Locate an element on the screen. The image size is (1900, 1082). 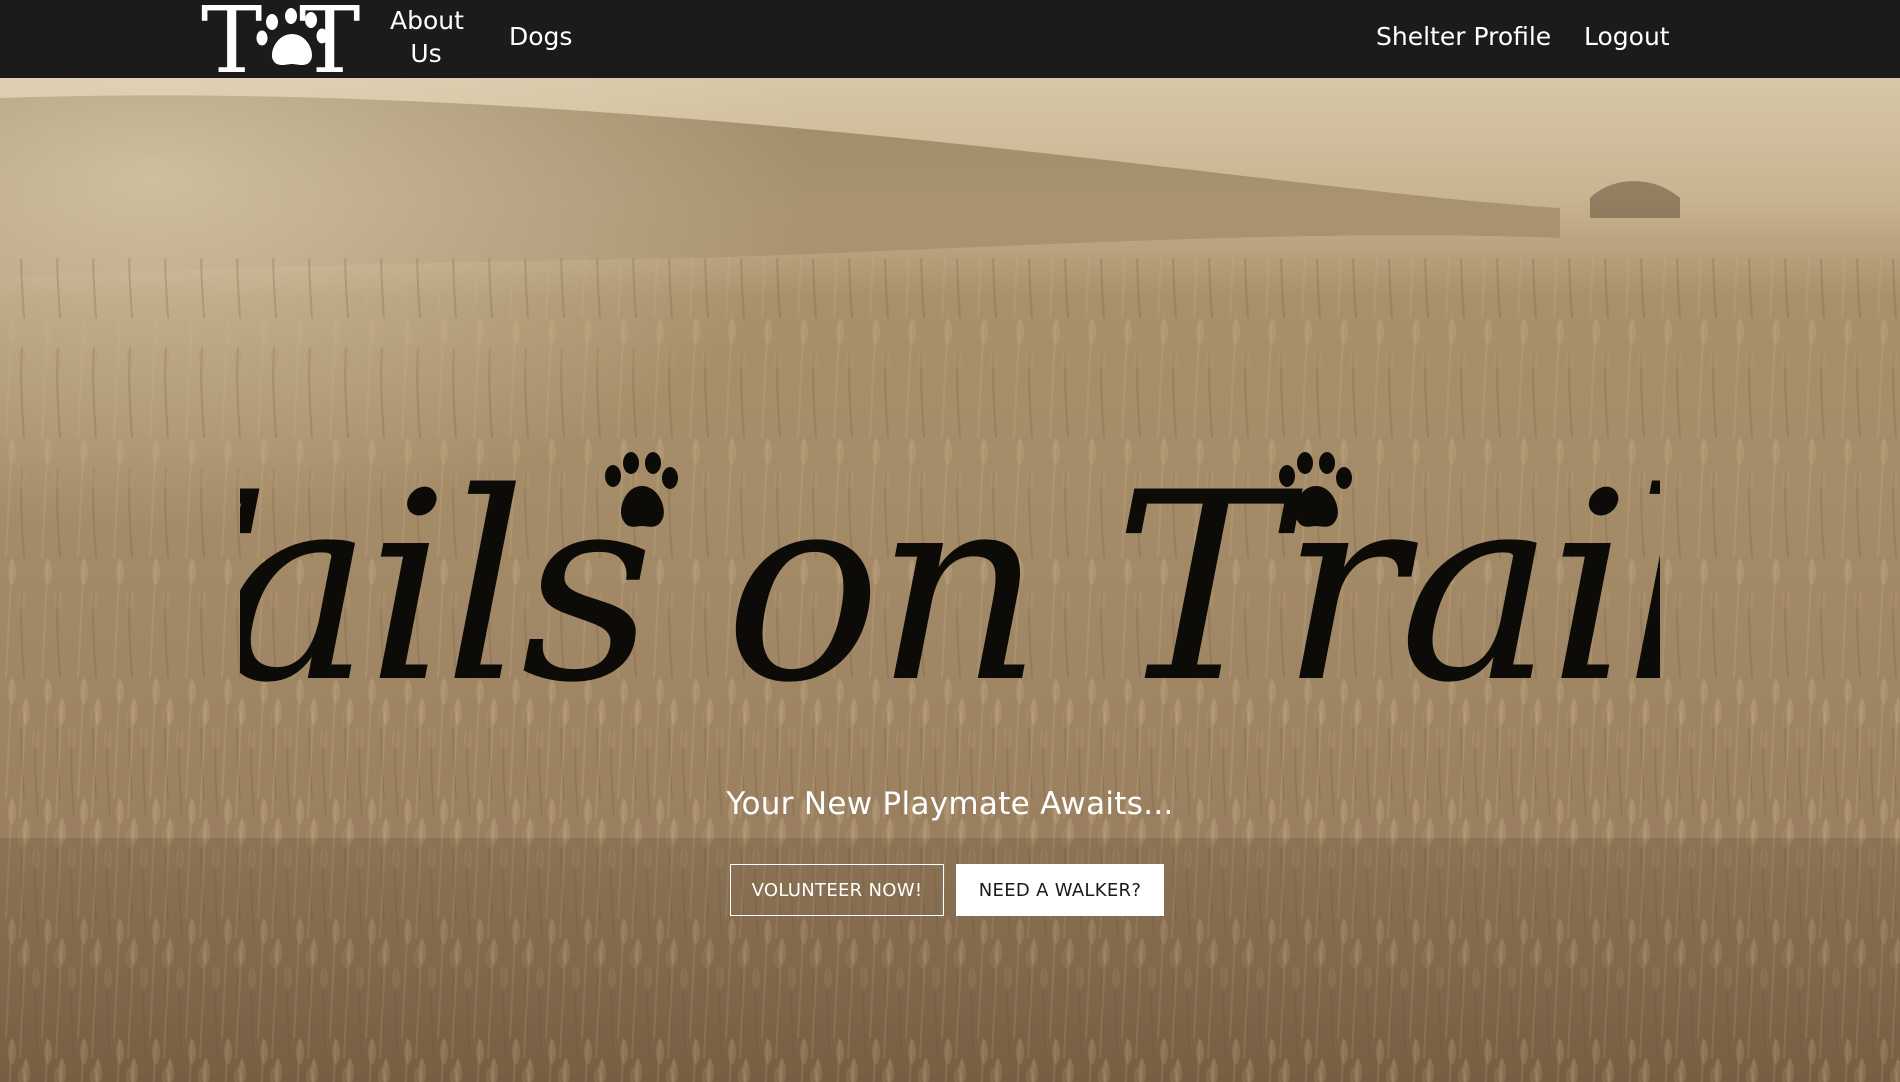
need-a-walker-button: NEED A WALKER? is located at coordinates (1060, 890).